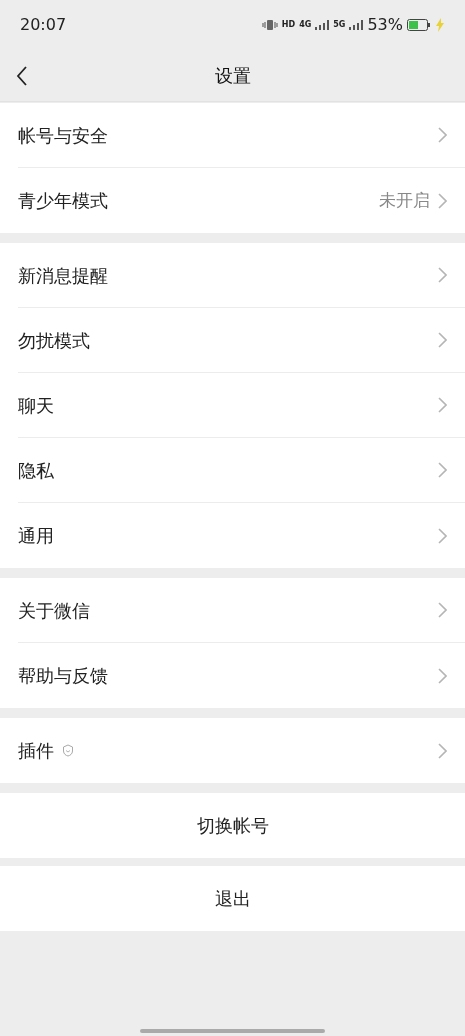 This screenshot has height=1036, width=465. Describe the element at coordinates (63, 201) in the screenshot. I see `item-label: 青少年模式` at that location.